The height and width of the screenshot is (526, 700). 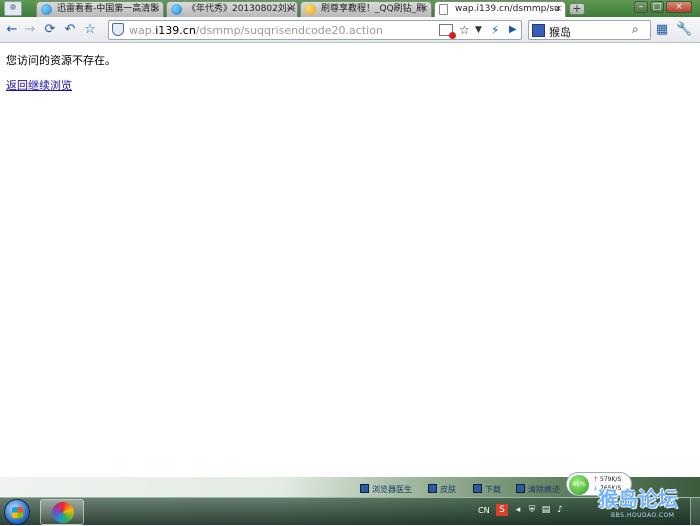 What do you see at coordinates (641, 7) in the screenshot?
I see `minimize-button: –` at bounding box center [641, 7].